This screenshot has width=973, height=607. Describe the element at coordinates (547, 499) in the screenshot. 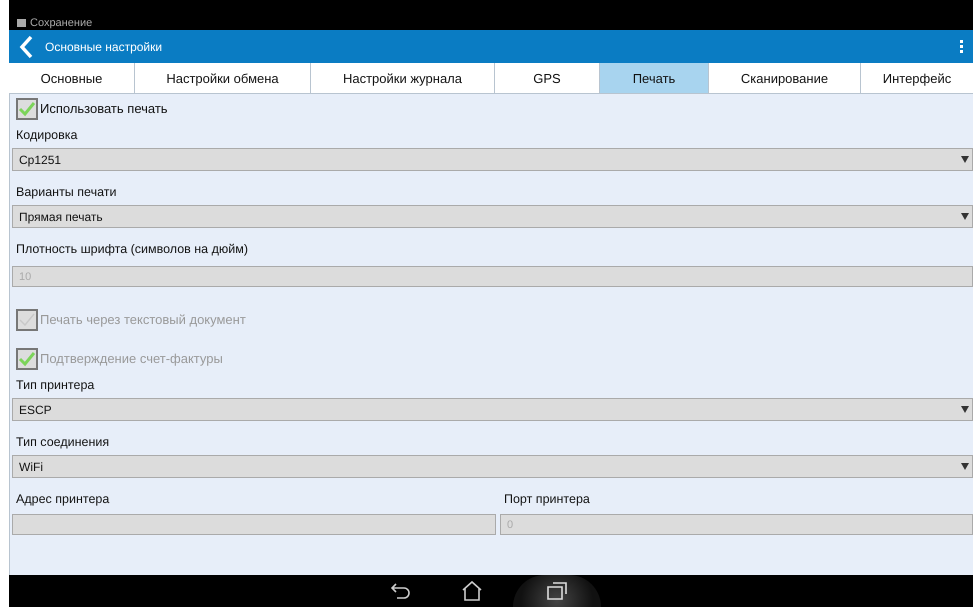

I see `field-label: Порт принтера` at that location.